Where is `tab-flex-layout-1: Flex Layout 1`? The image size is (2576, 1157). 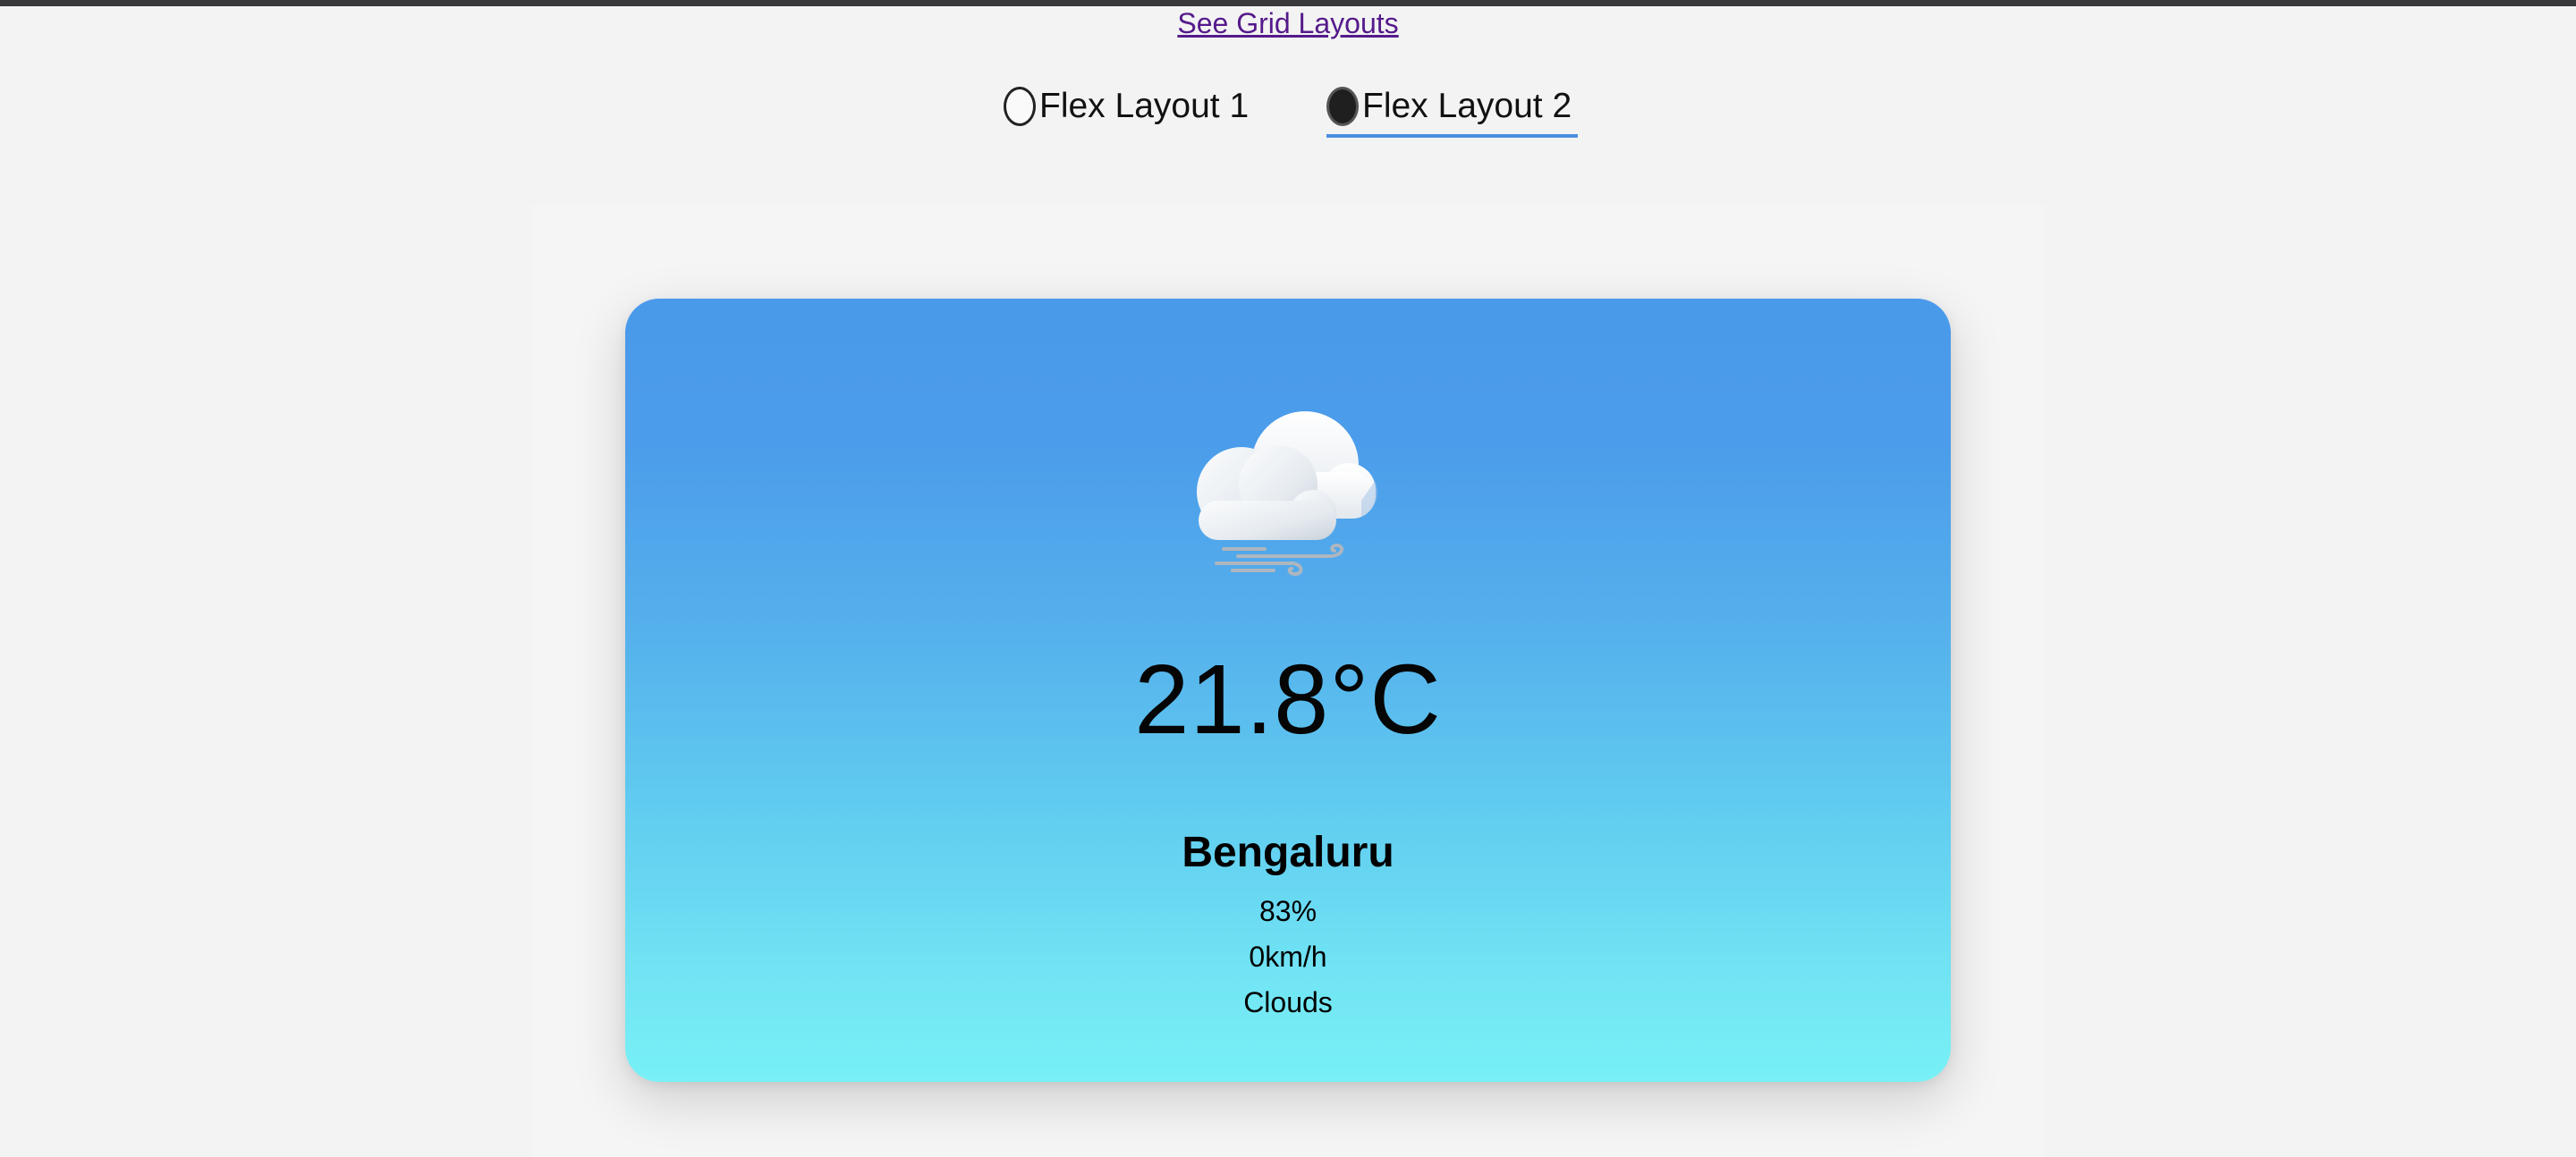 tab-flex-layout-1: Flex Layout 1 is located at coordinates (1128, 106).